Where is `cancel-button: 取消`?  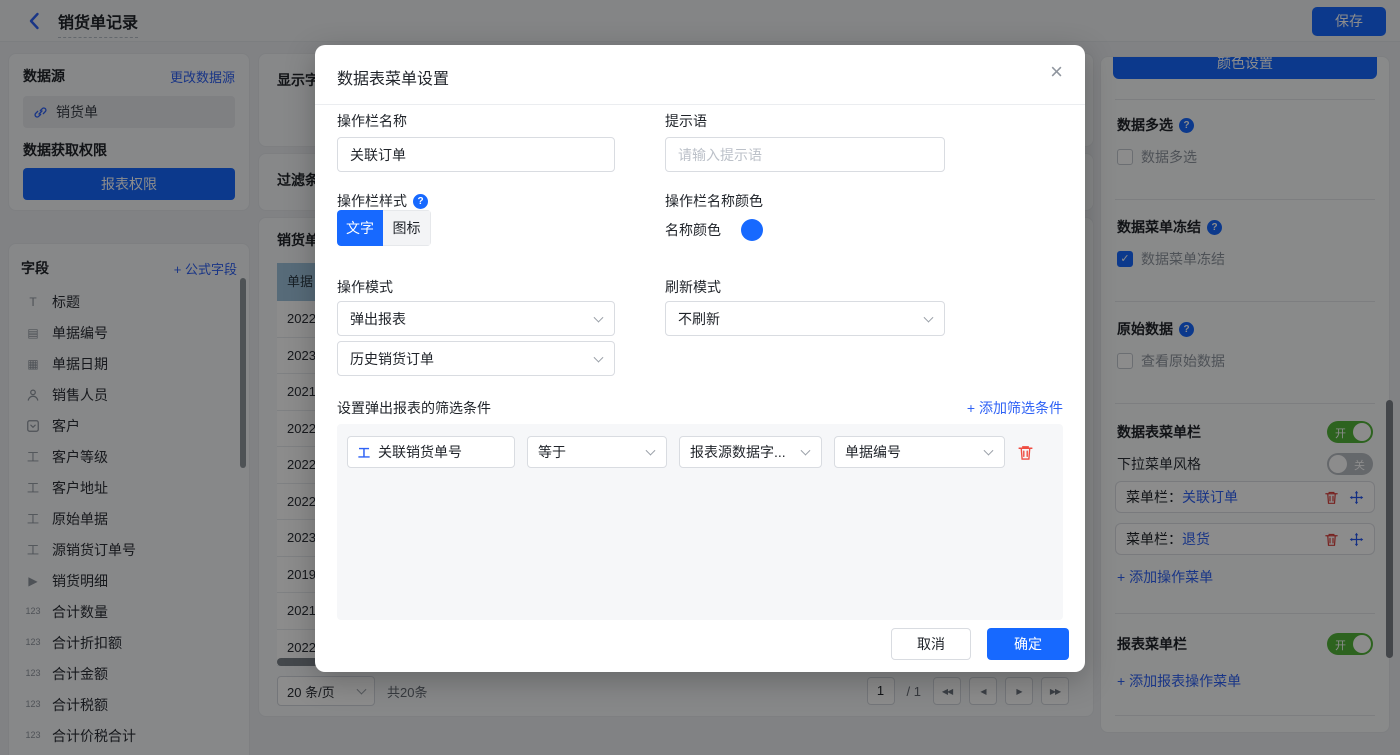 cancel-button: 取消 is located at coordinates (931, 644).